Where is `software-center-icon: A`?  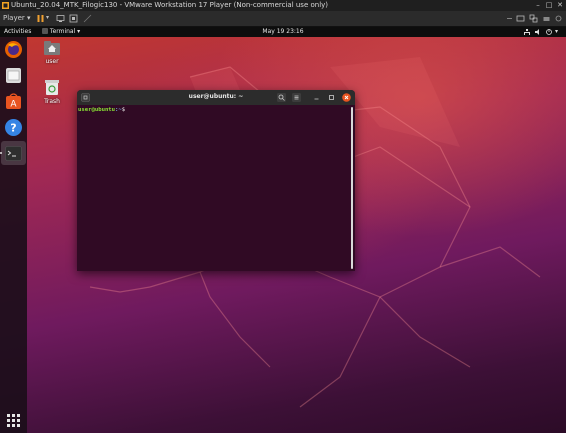 software-center-icon: A is located at coordinates (13, 101).